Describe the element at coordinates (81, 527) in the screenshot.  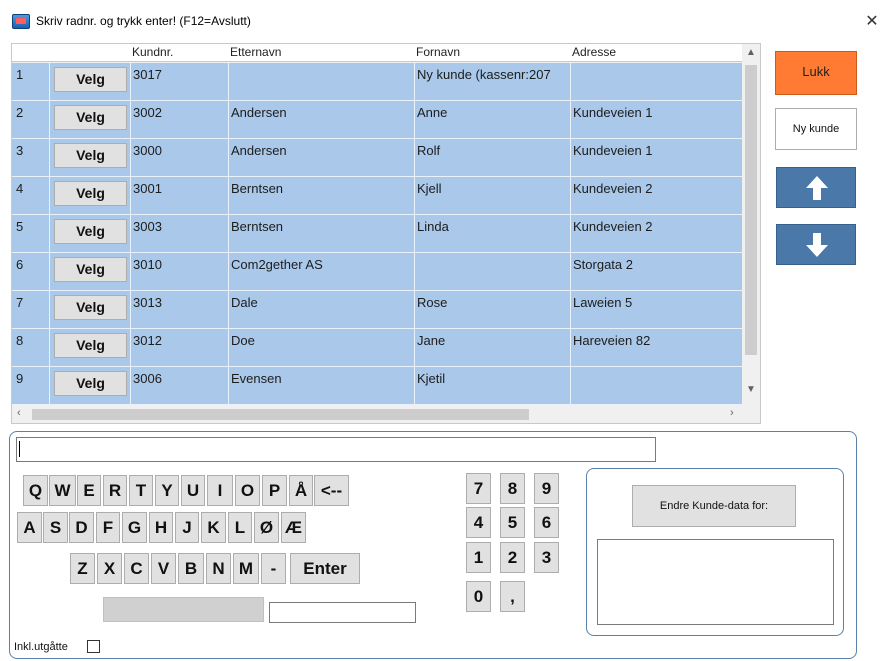
I see `key-d: D` at that location.